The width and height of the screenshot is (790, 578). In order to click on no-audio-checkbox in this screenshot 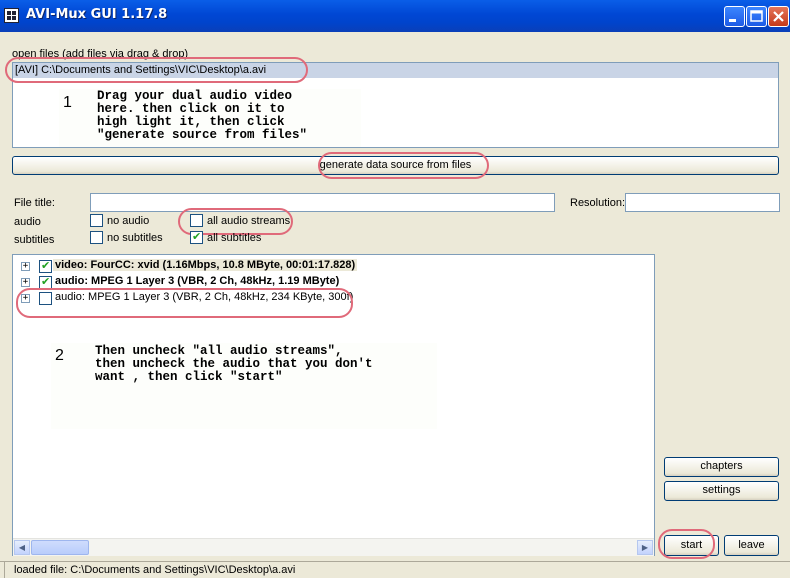, I will do `click(96, 220)`.